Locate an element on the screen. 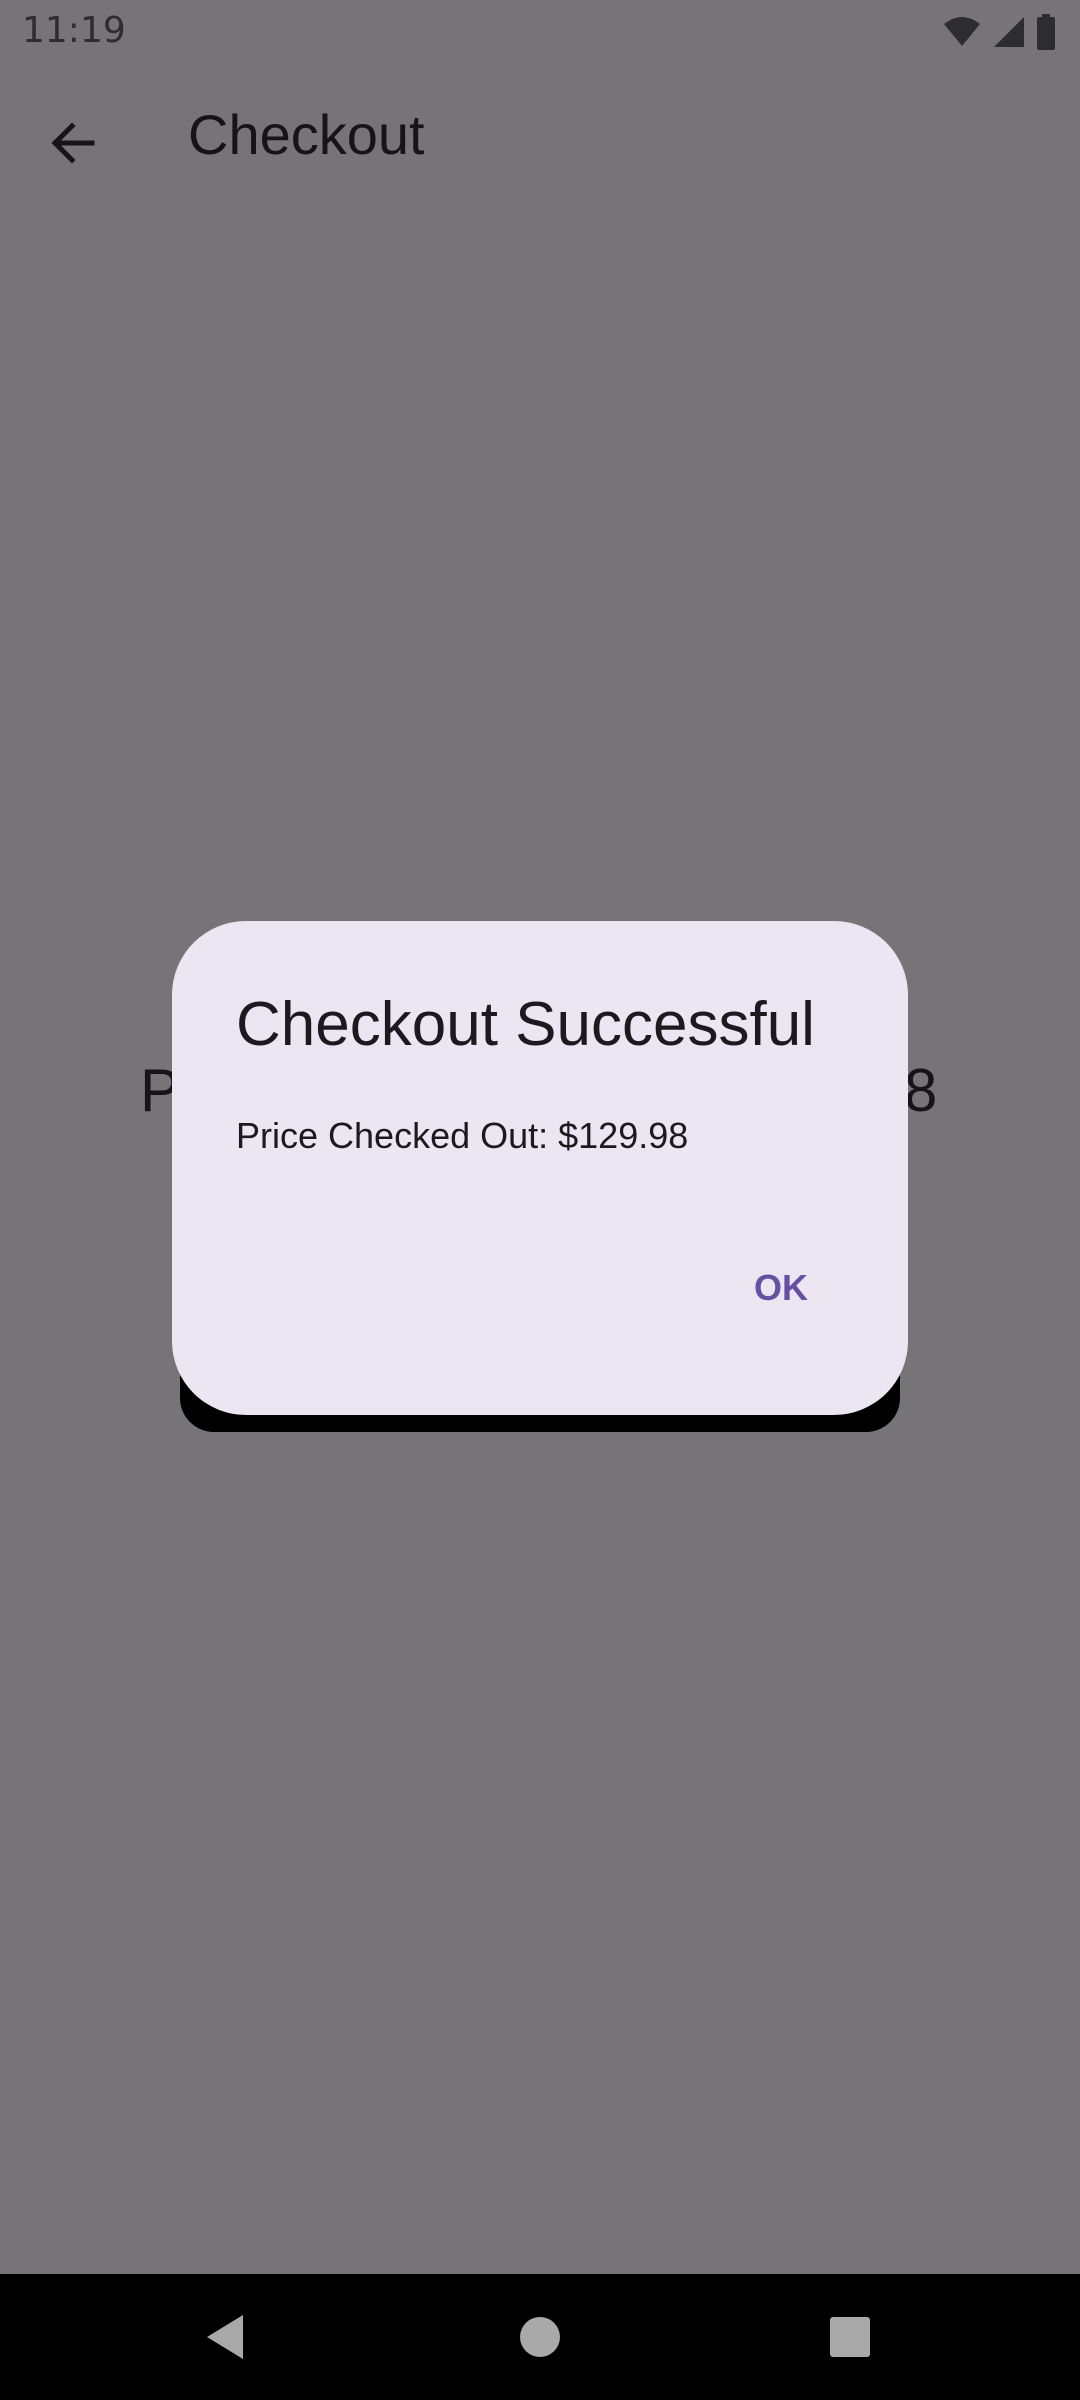  status-time: 11:19 is located at coordinates (74, 30).